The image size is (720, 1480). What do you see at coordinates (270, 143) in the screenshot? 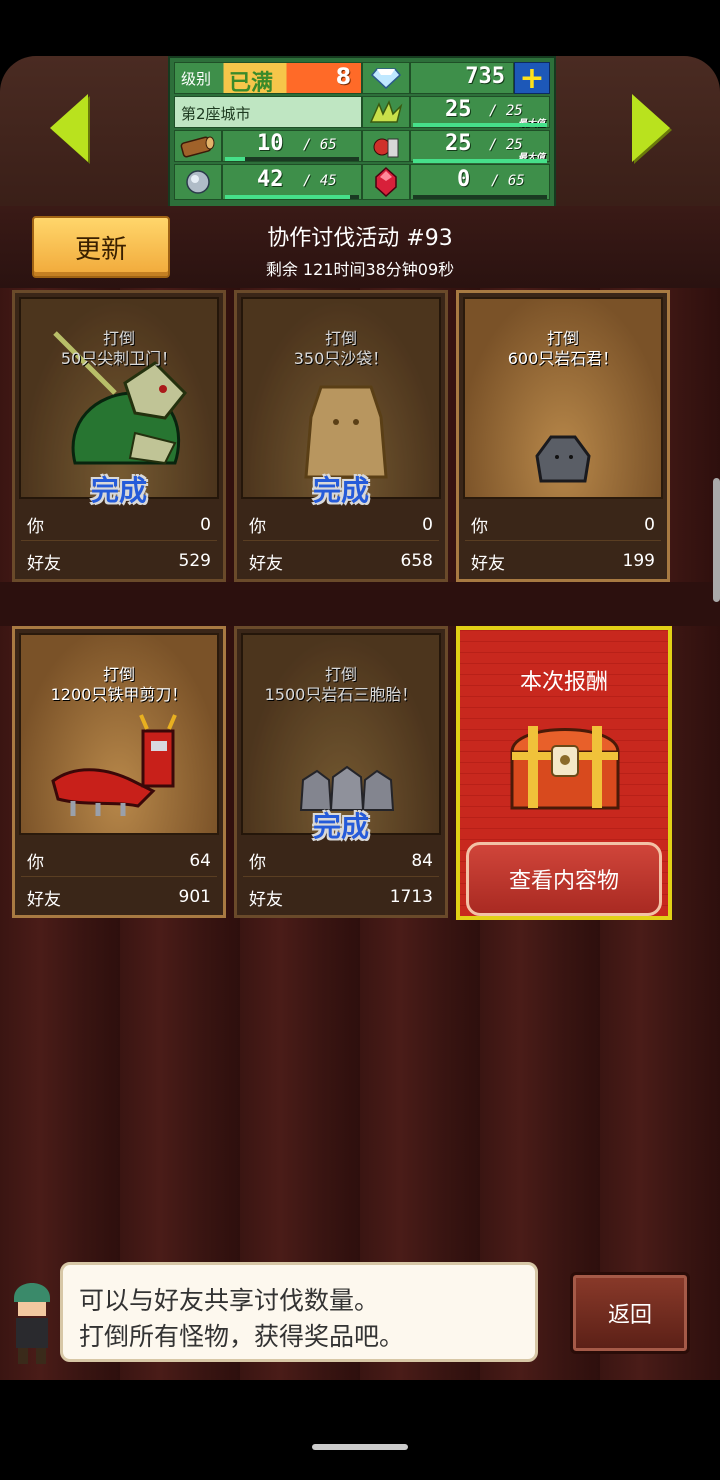
I see `wood-current: 10` at bounding box center [270, 143].